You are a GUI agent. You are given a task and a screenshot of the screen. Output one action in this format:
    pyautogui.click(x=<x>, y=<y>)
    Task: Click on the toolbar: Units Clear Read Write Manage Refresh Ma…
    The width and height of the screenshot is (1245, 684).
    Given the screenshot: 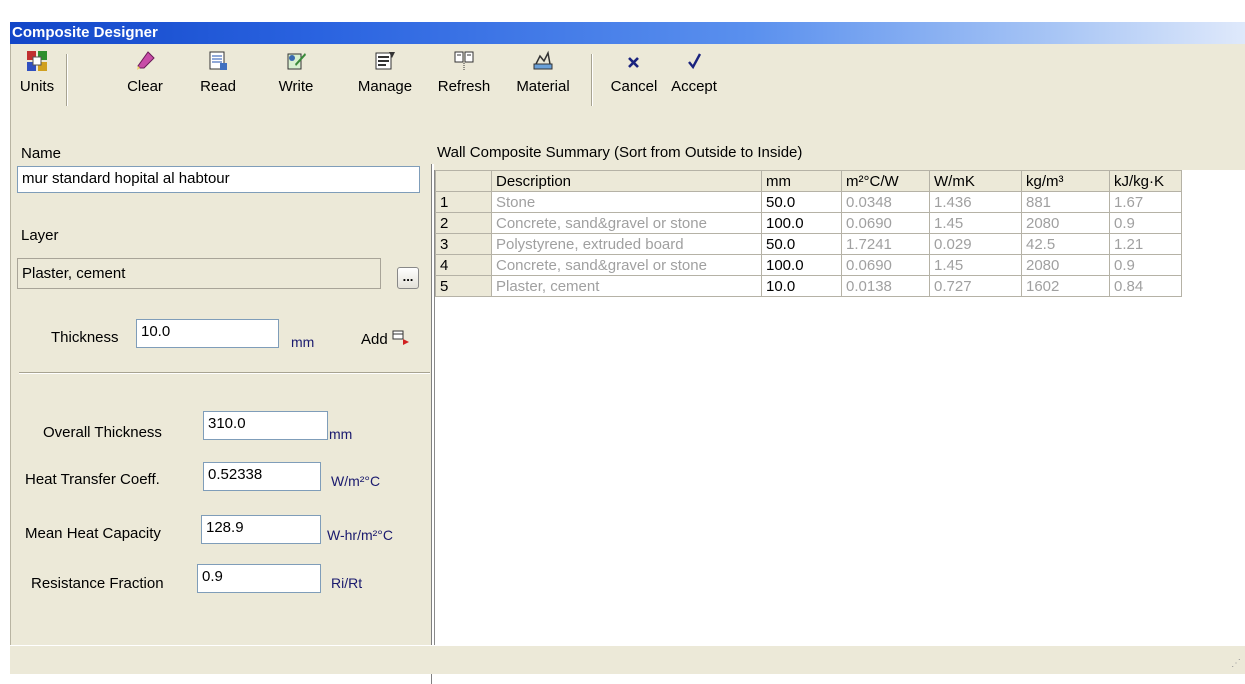 What is the action you would take?
    pyautogui.click(x=628, y=81)
    